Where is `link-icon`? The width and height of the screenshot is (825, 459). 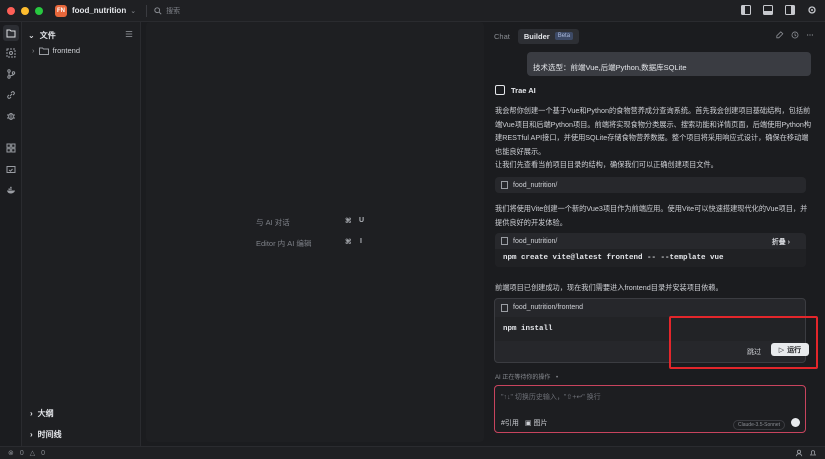
link-icon is located at coordinates (11, 95).